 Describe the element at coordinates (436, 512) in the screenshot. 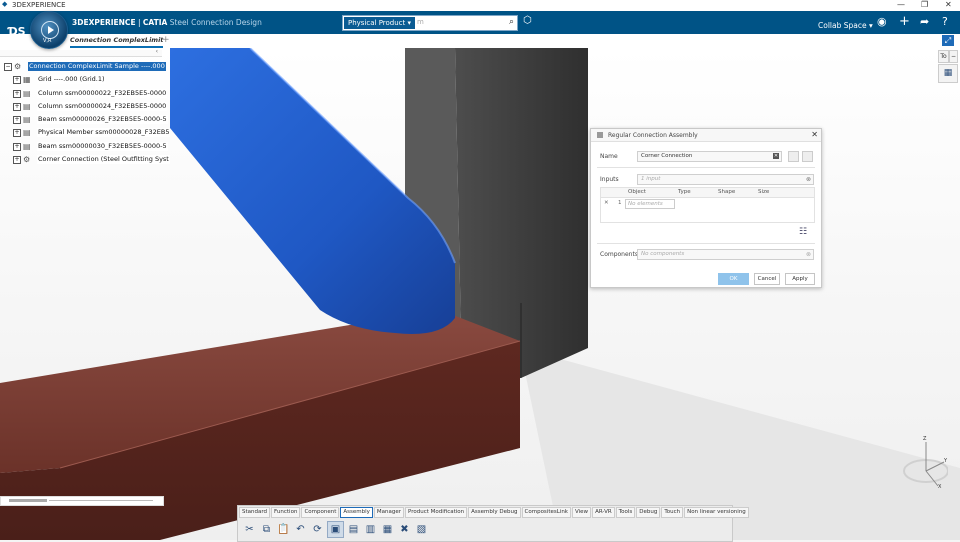

I see `tab-product-modification: Product Modification` at that location.